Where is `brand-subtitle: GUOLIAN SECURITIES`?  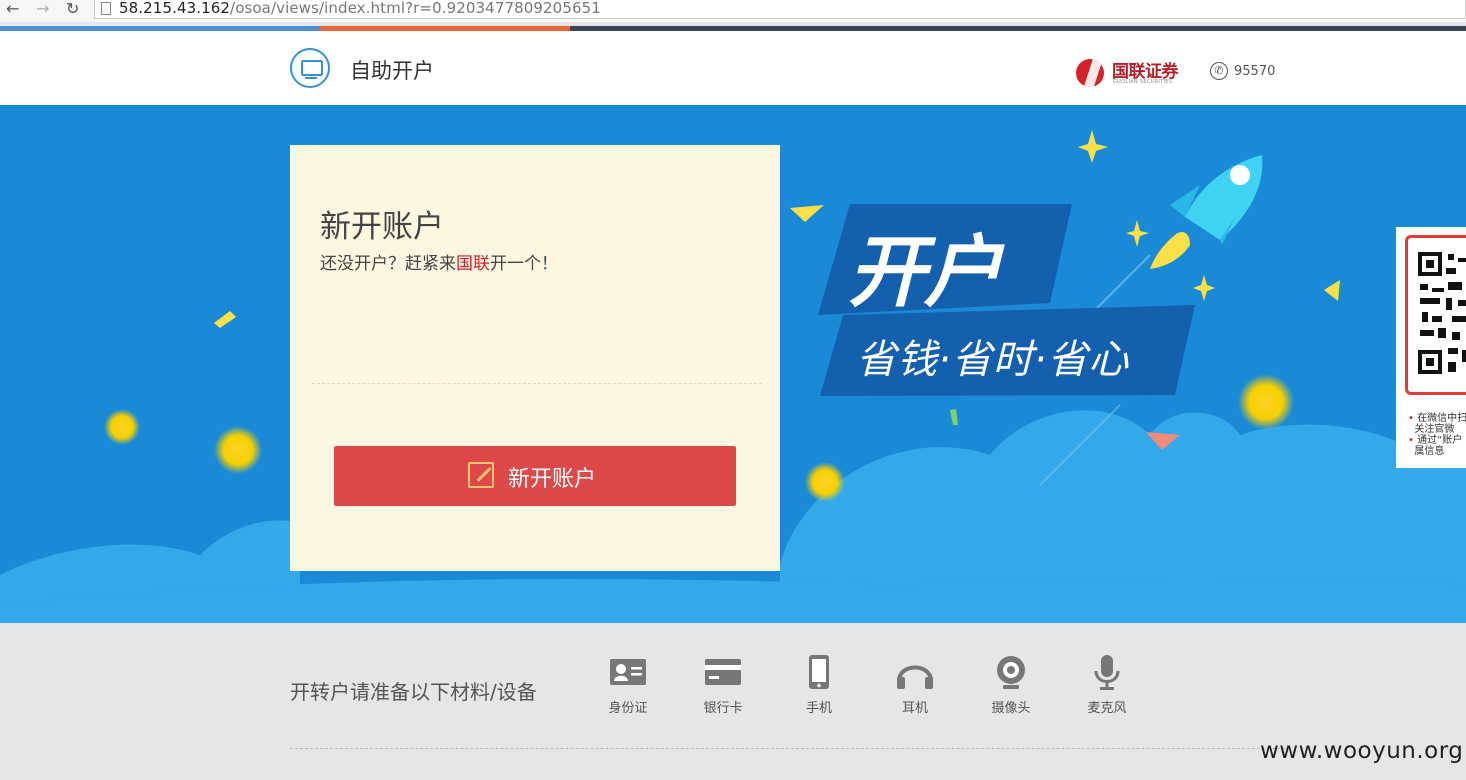
brand-subtitle: GUOLIAN SECURITIES is located at coordinates (1143, 82).